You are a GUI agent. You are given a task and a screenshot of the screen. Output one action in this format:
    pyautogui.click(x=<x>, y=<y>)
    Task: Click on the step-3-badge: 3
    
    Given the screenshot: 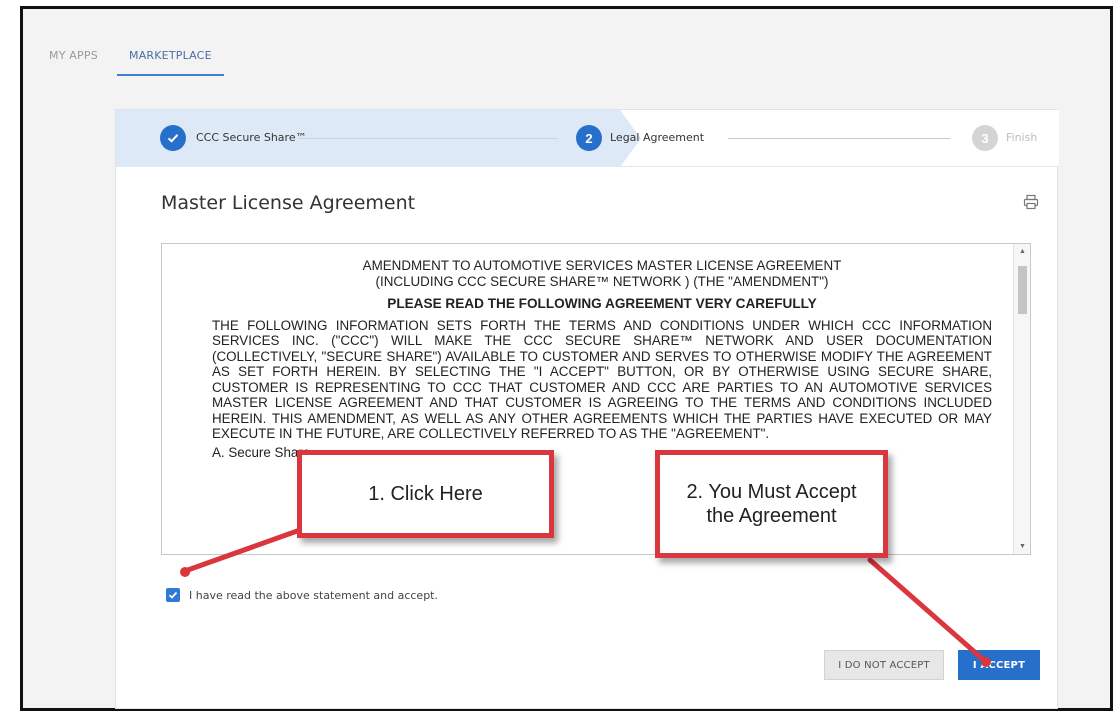 What is the action you would take?
    pyautogui.click(x=985, y=138)
    